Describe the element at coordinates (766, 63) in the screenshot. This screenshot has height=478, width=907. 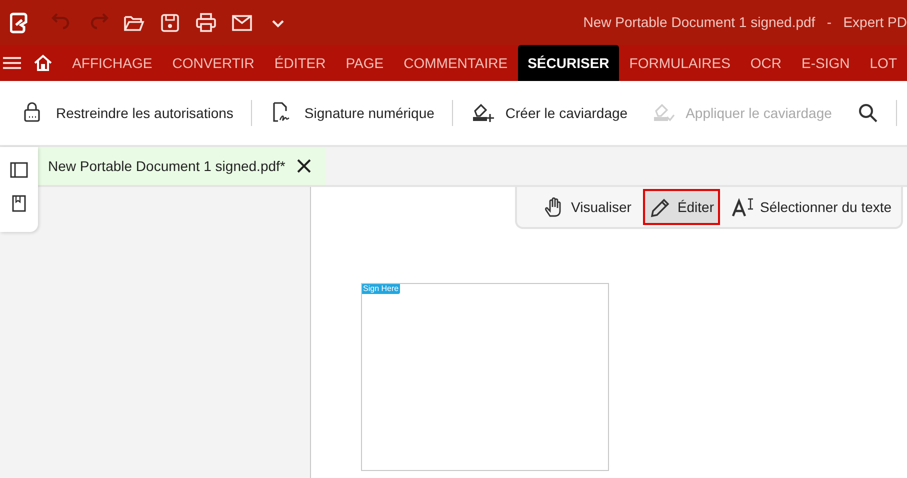
I see `ribbon-tab: OCR` at that location.